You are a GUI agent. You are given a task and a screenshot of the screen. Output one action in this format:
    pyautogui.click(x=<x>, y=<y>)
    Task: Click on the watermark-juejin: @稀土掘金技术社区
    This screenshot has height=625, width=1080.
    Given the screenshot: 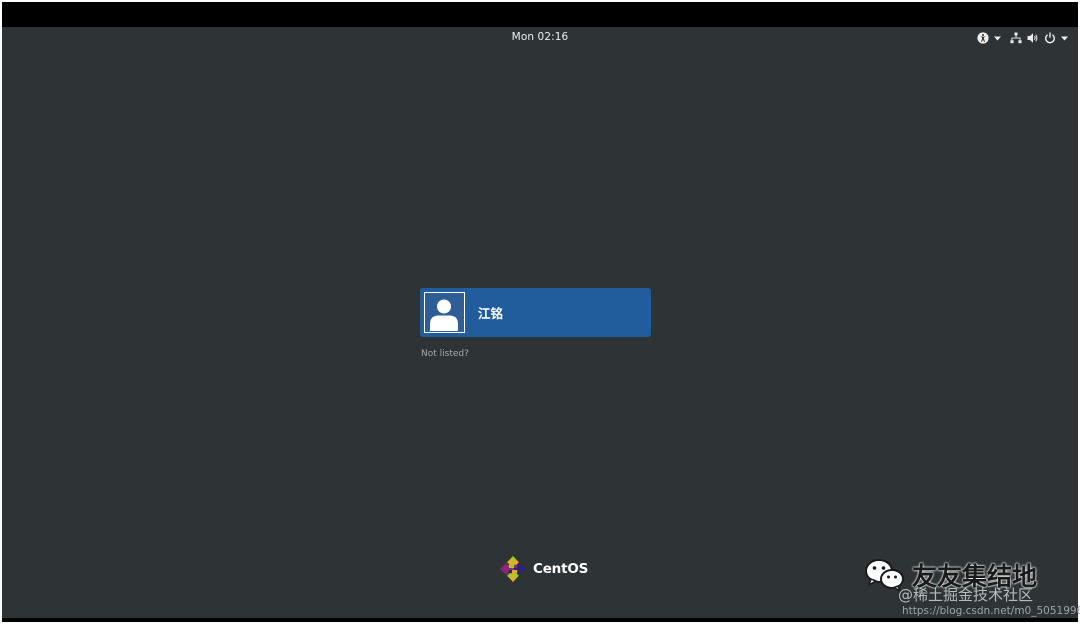 What is the action you would take?
    pyautogui.click(x=966, y=595)
    